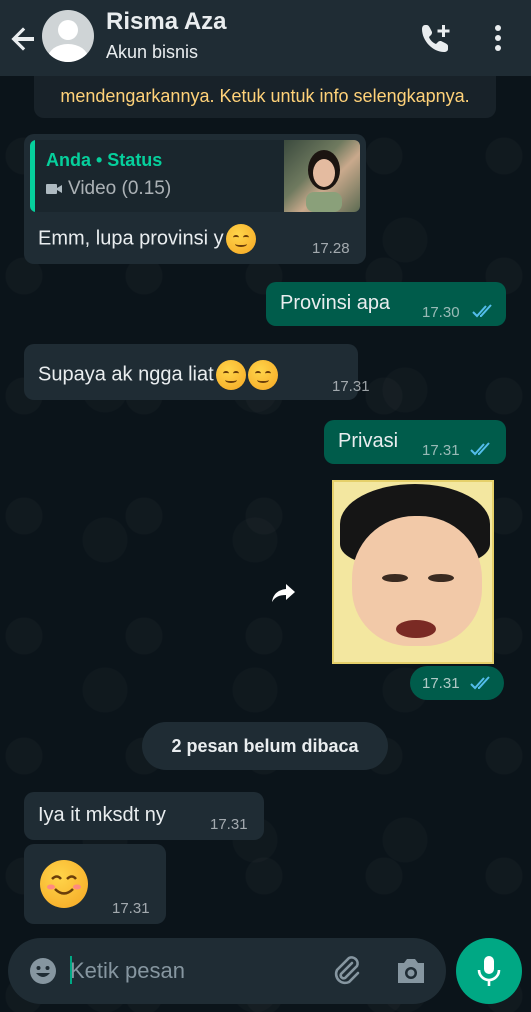 This screenshot has width=531, height=1012. What do you see at coordinates (131, 238) in the screenshot?
I see `message-text-content: Emm, lupa provinsi y` at bounding box center [131, 238].